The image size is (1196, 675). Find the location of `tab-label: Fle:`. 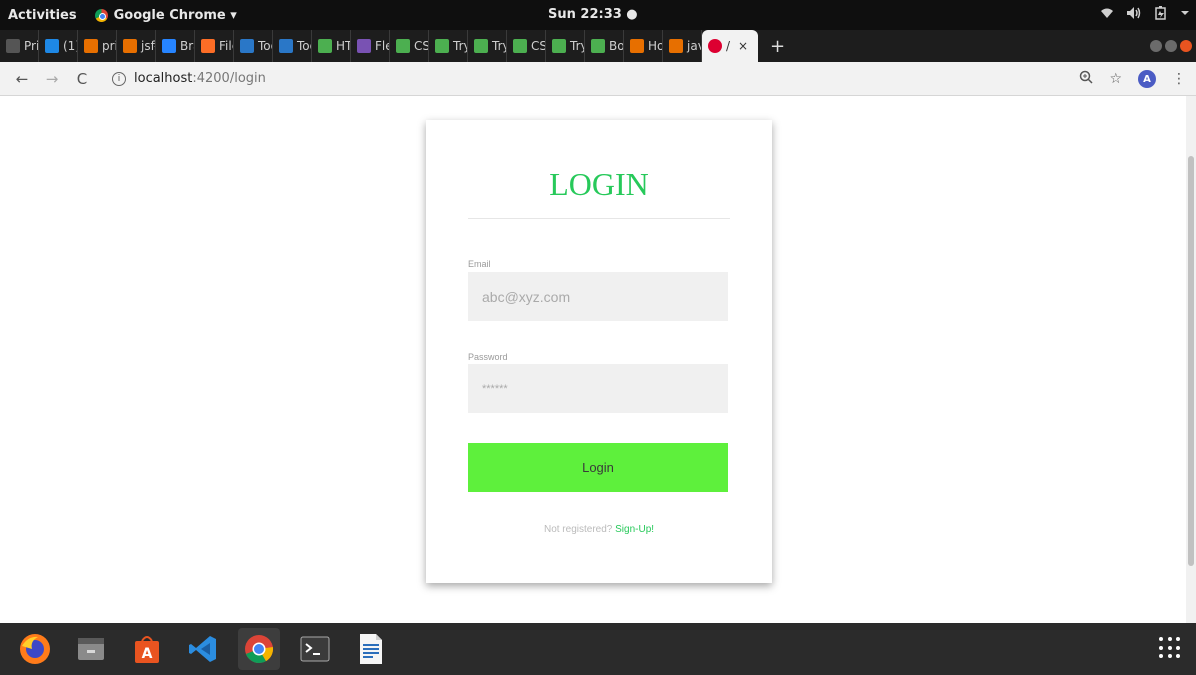

tab-label: Fle: is located at coordinates (382, 46).